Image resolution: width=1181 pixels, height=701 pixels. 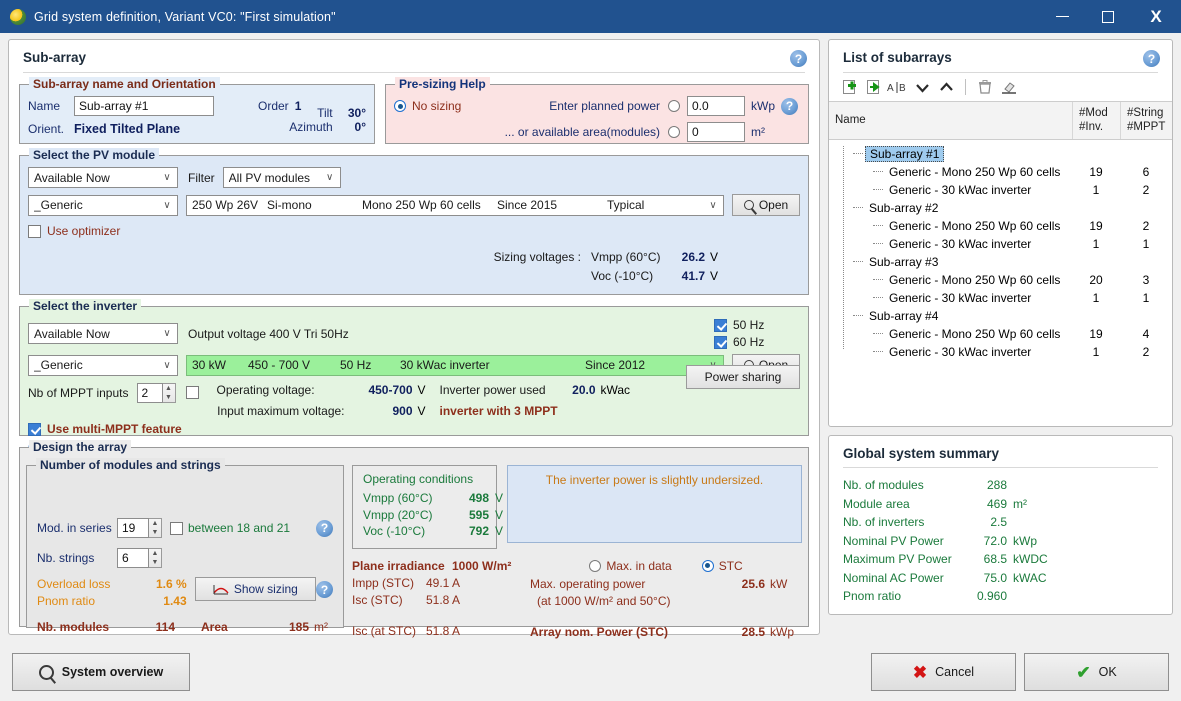 What do you see at coordinates (103, 205) in the screenshot?
I see `pv-manufacturer-combo: _Generic ∨` at bounding box center [103, 205].